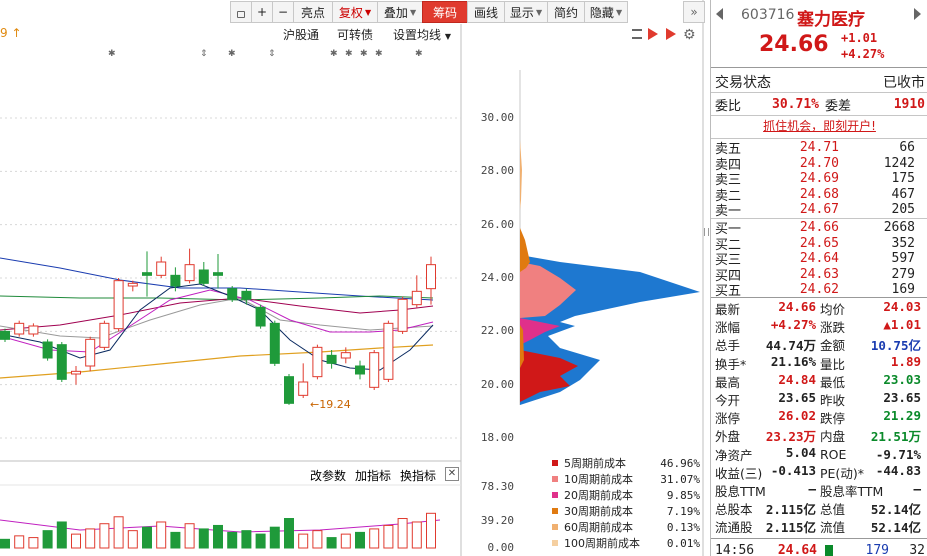  I want to click on quote-cell: 最低 23.03, so click(872, 381).